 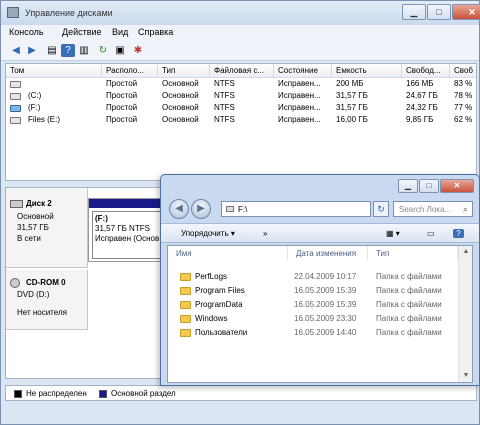 I want to click on file-date: 16.05.2009 14:40, so click(x=325, y=332).